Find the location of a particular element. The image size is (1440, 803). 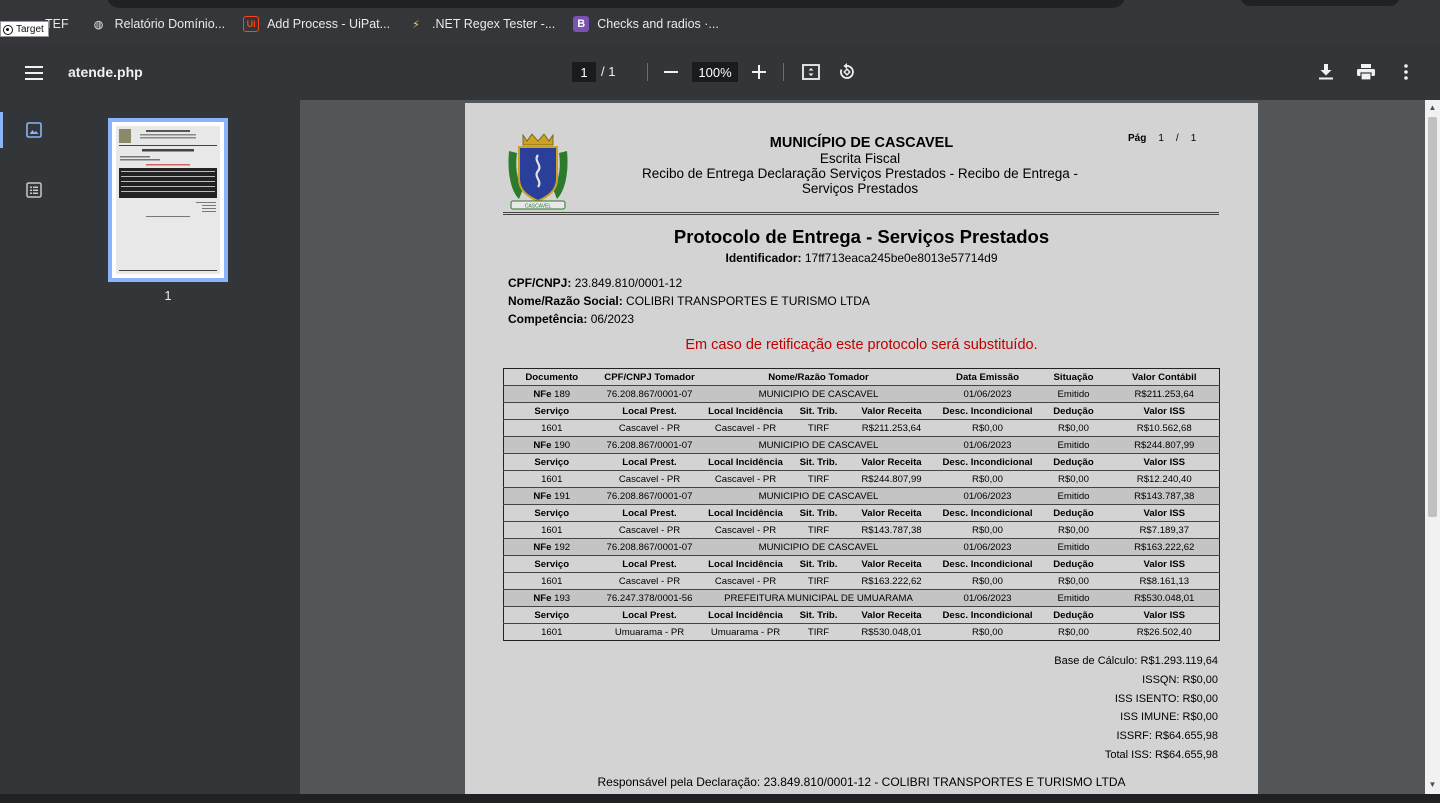

zoom-in-button is located at coordinates (759, 72).